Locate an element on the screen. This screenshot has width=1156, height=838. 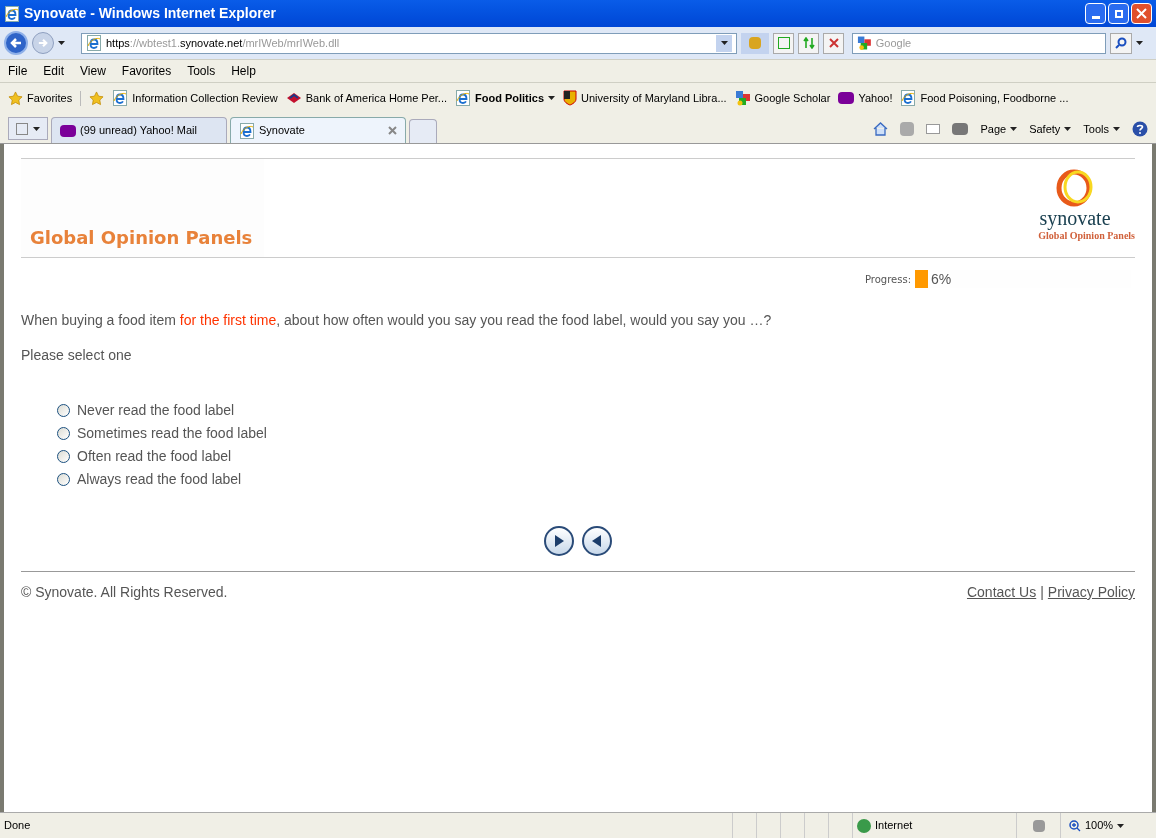
browser-tab: Synovate is located at coordinates (318, 130).